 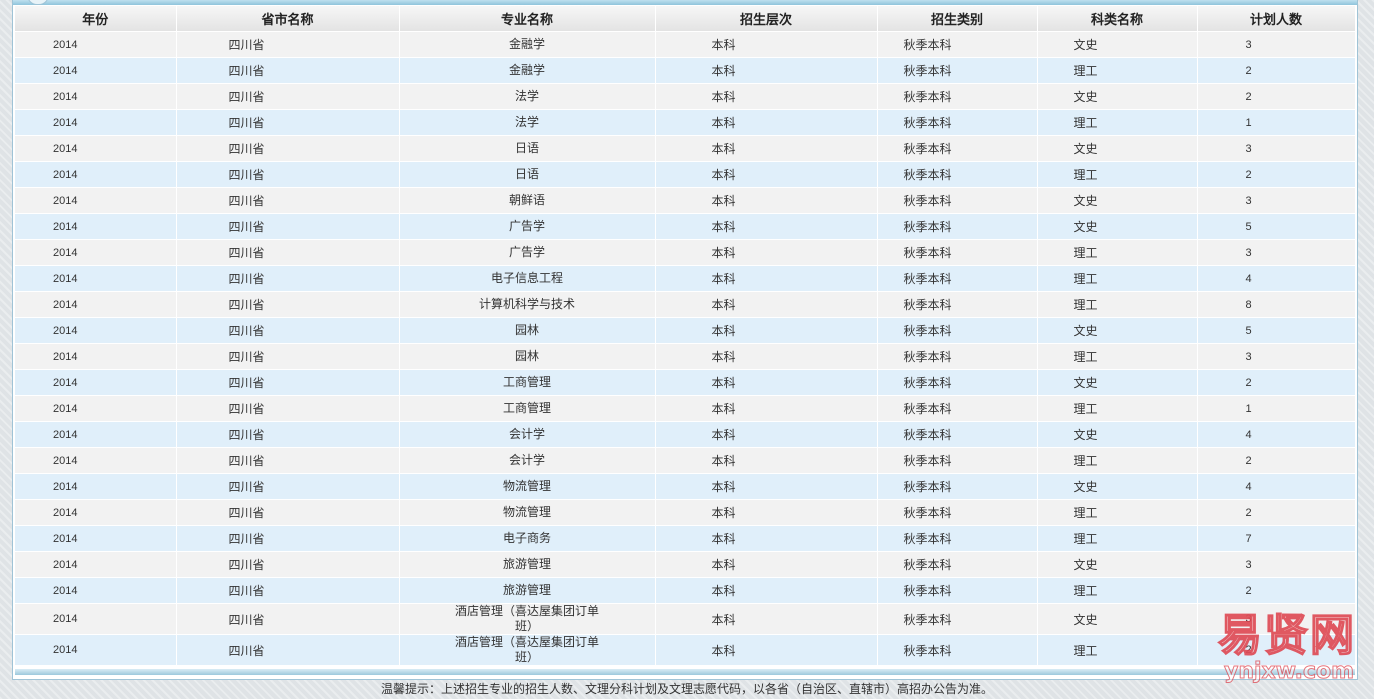 What do you see at coordinates (685, 672) in the screenshot?
I see `panel-bottom-bar` at bounding box center [685, 672].